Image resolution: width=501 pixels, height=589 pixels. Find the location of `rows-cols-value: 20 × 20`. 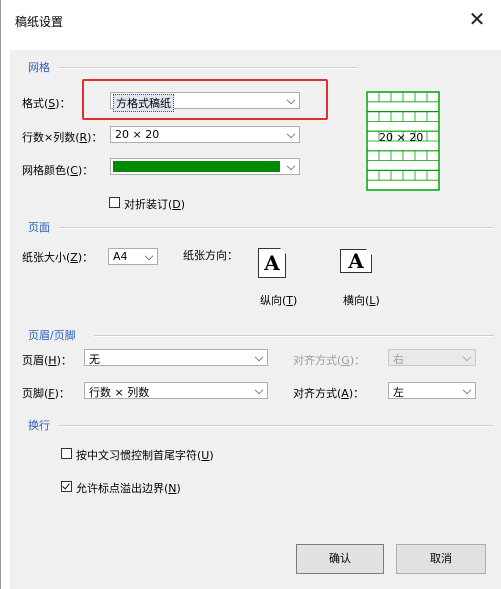

rows-cols-value: 20 × 20 is located at coordinates (137, 134).